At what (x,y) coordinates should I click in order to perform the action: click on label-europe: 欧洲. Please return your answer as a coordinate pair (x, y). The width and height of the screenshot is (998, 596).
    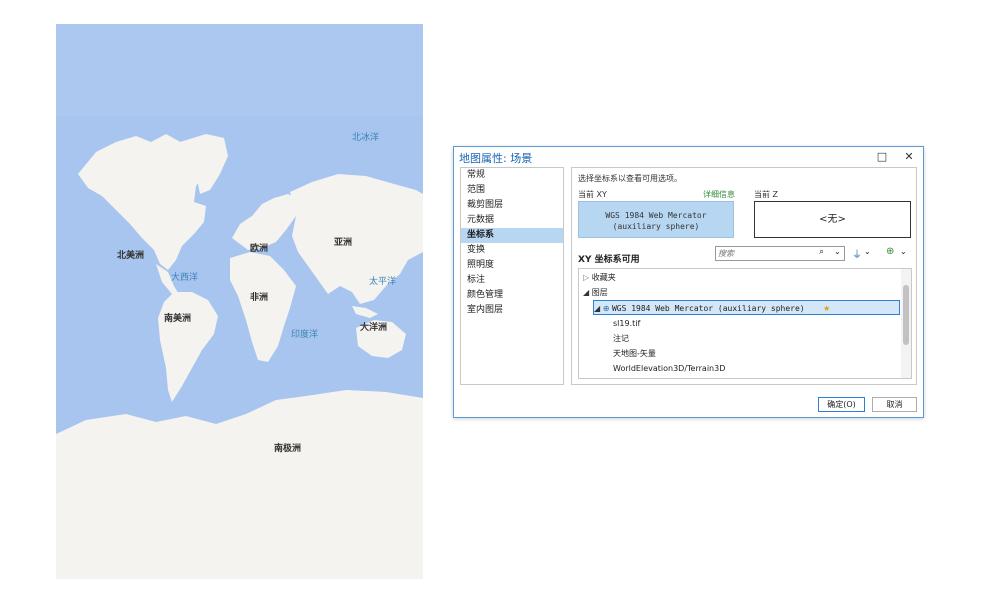
    Looking at the image, I should click on (259, 249).